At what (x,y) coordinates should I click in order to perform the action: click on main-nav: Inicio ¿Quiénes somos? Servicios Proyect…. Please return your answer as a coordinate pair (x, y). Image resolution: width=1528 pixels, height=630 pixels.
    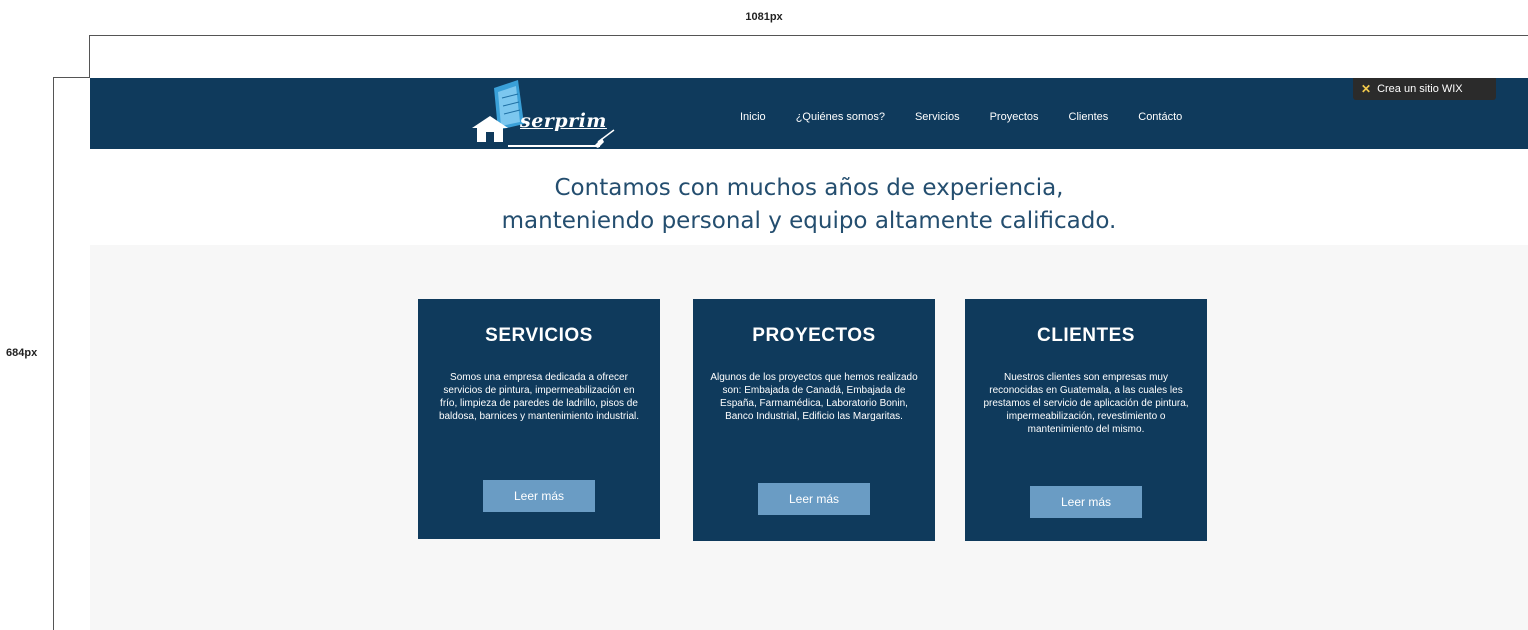
    Looking at the image, I should click on (976, 117).